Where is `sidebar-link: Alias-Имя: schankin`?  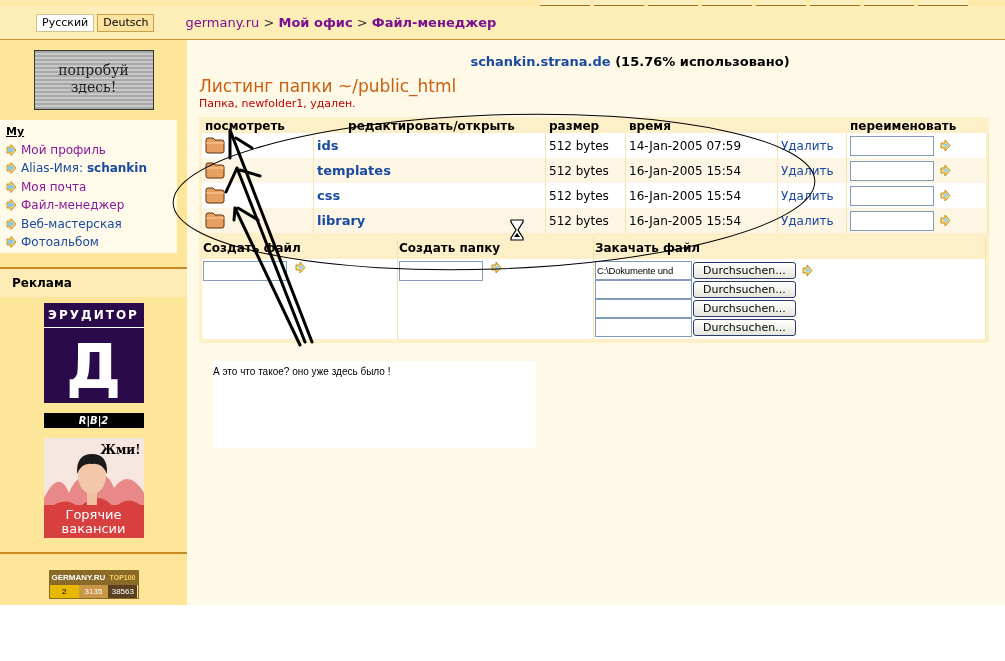
sidebar-link: Alias-Имя: schankin is located at coordinates (84, 168).